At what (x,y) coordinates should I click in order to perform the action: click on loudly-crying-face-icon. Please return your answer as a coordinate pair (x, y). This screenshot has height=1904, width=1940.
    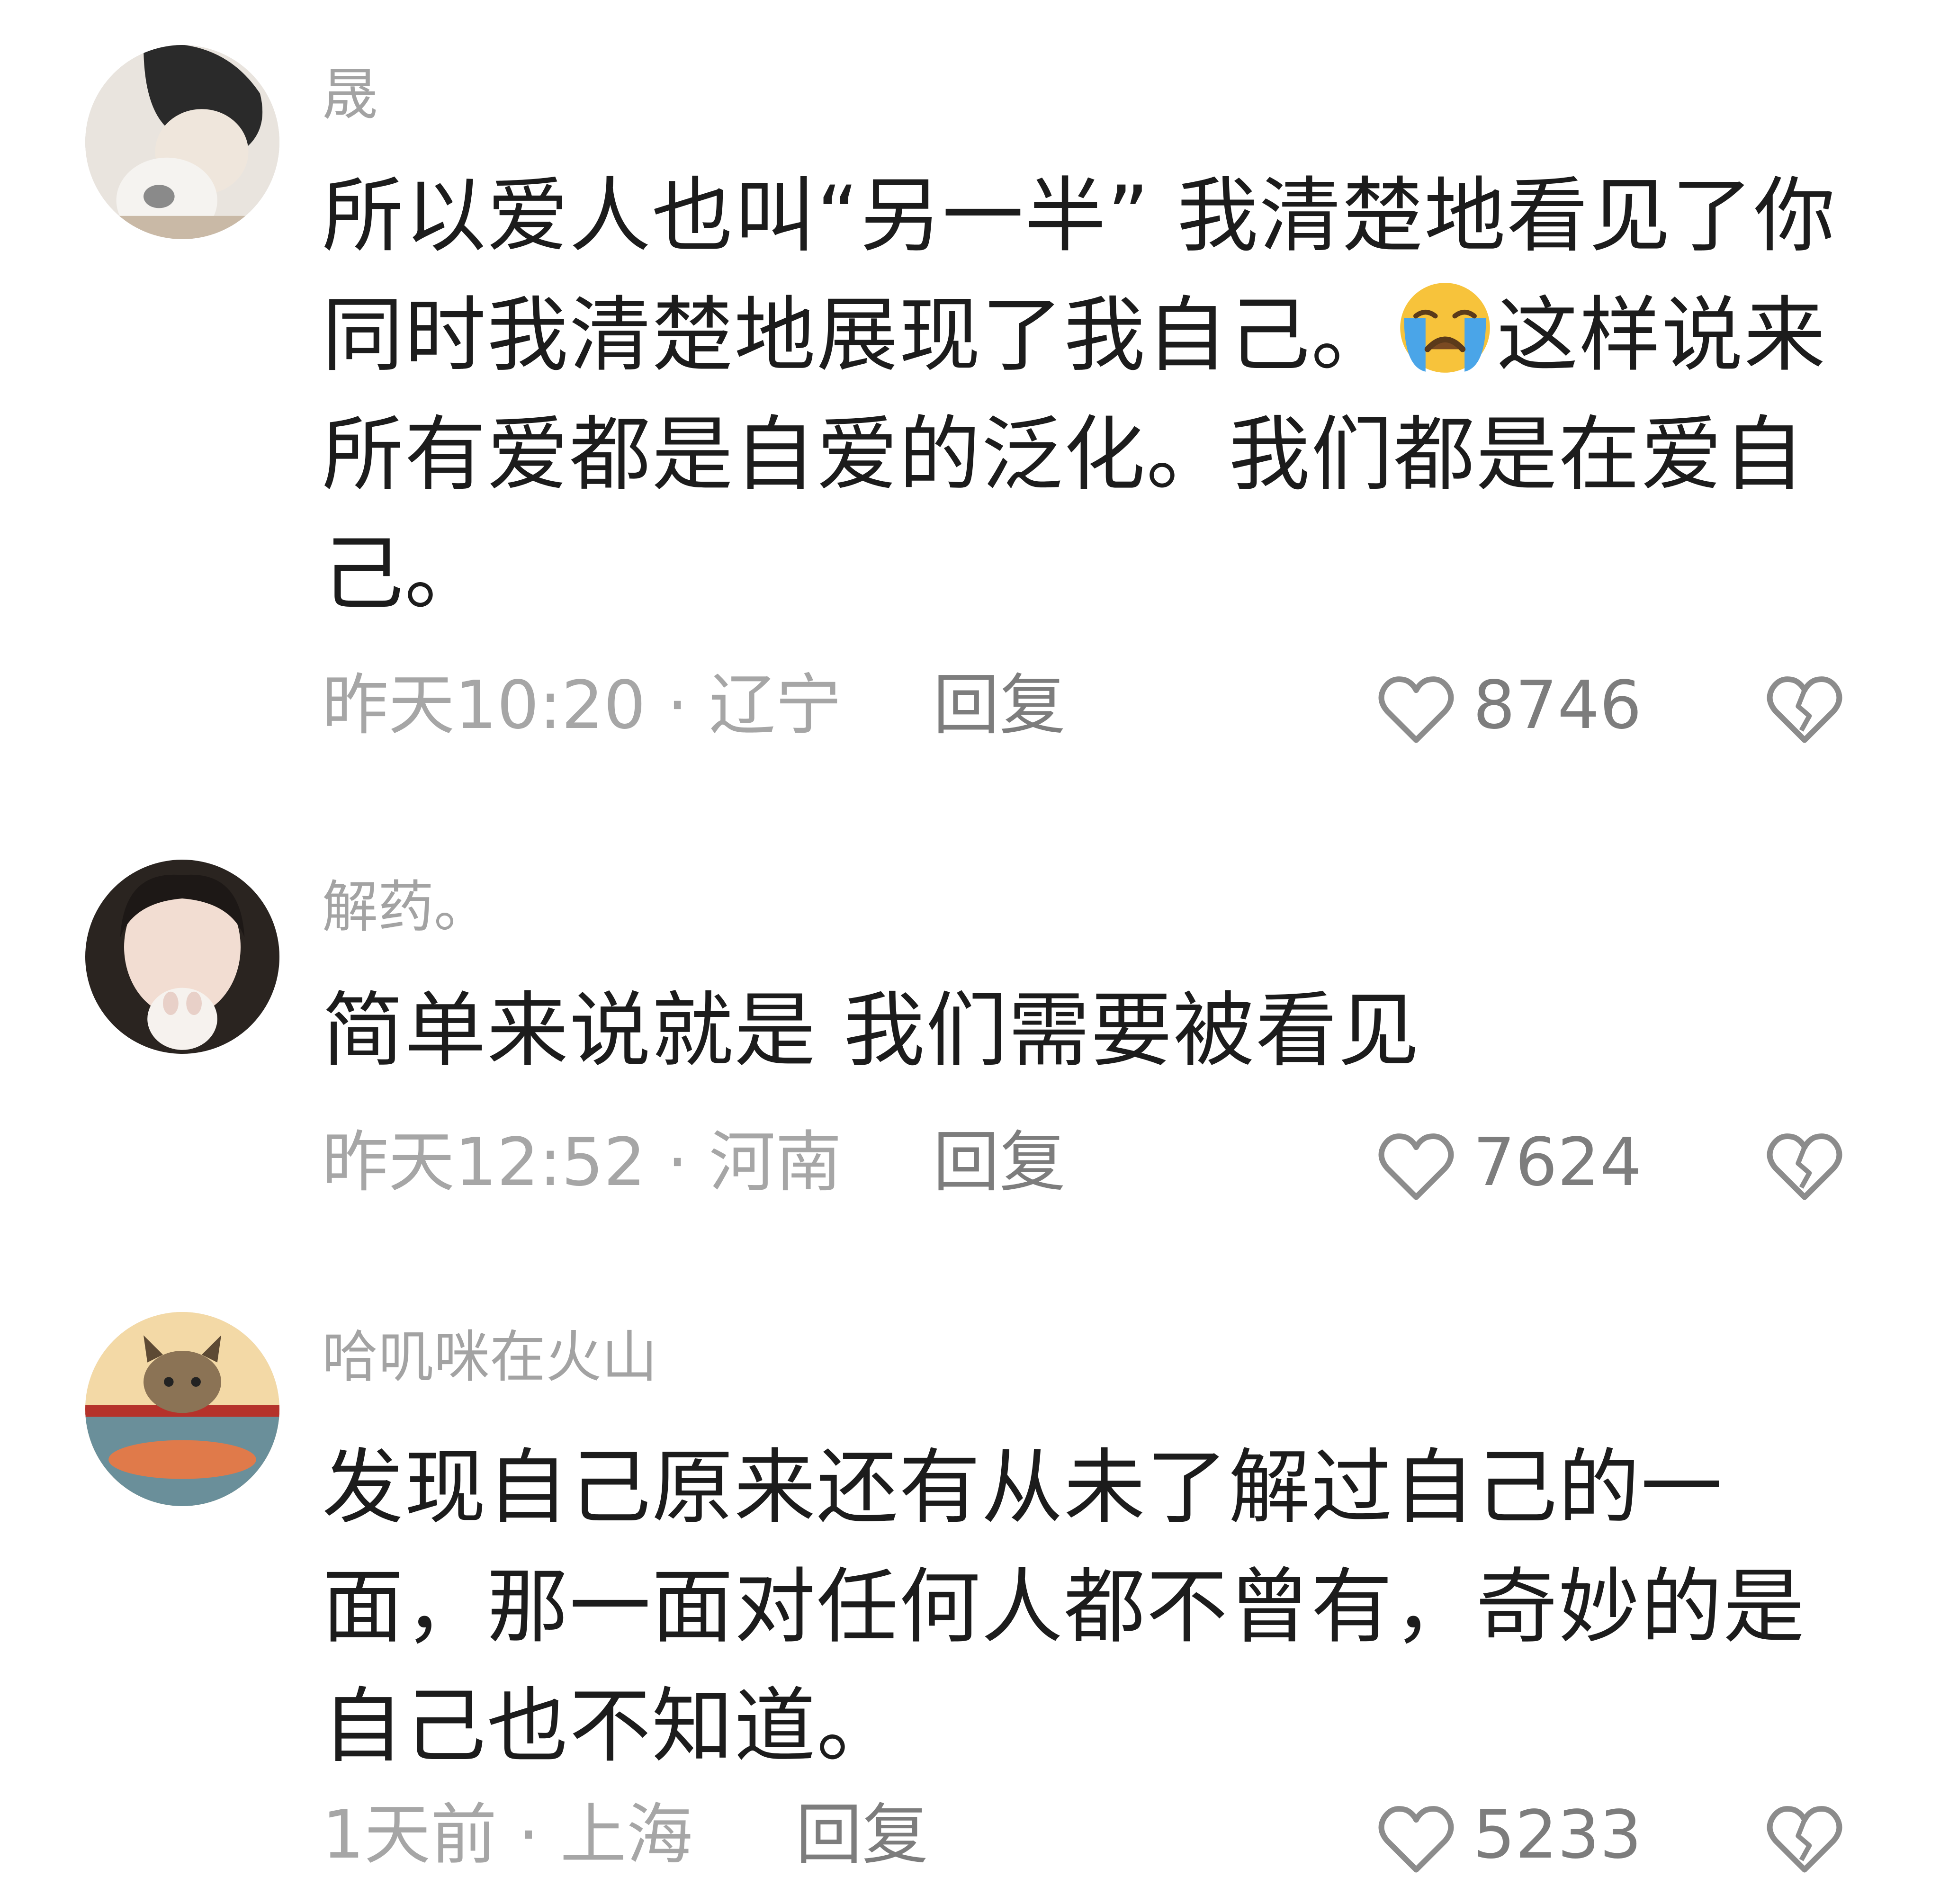
    Looking at the image, I should click on (1445, 328).